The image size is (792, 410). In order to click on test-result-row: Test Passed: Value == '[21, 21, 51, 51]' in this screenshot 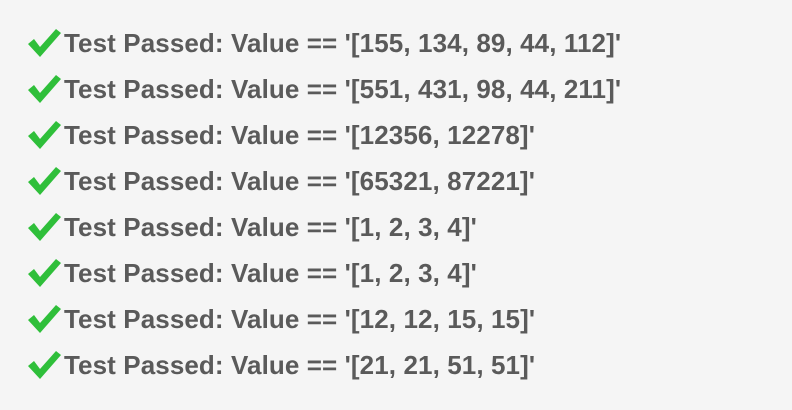, I will do `click(396, 365)`.